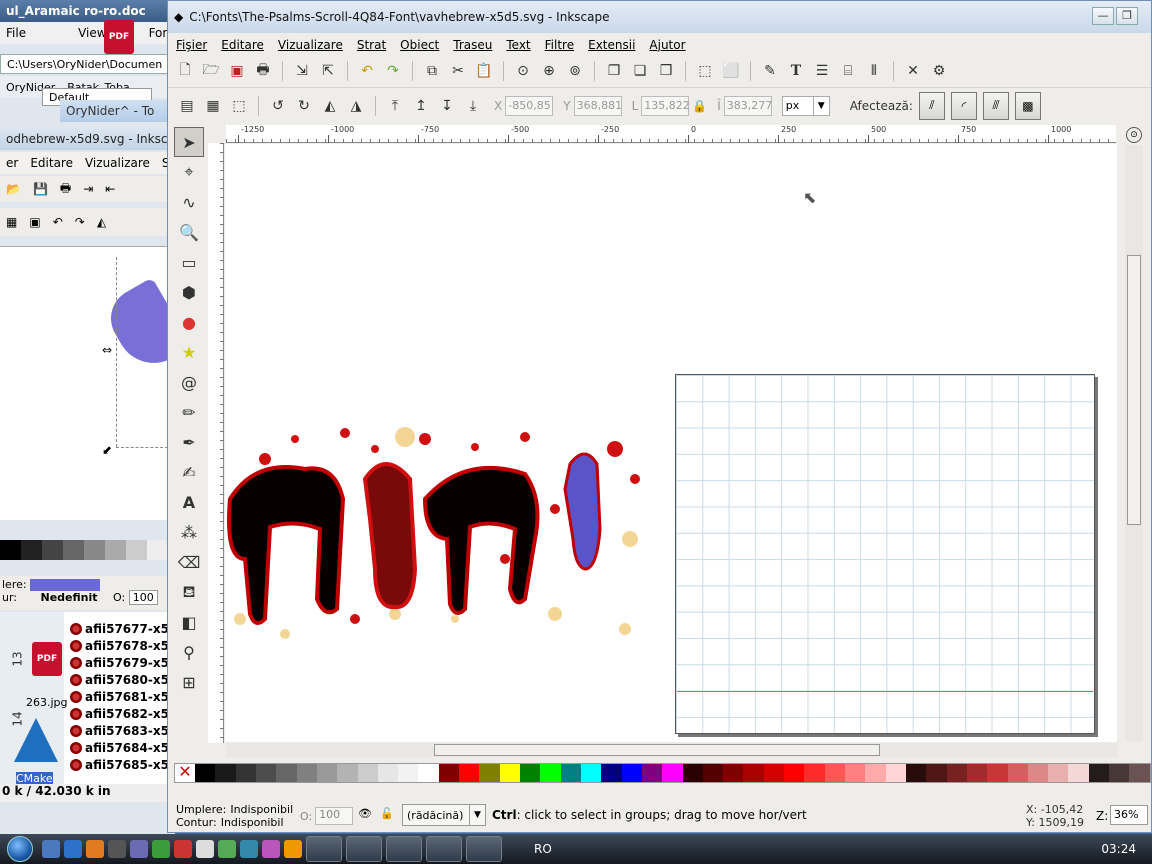 The width and height of the screenshot is (1152, 864). What do you see at coordinates (302, 71) in the screenshot?
I see `import-icon: ⇲` at bounding box center [302, 71].